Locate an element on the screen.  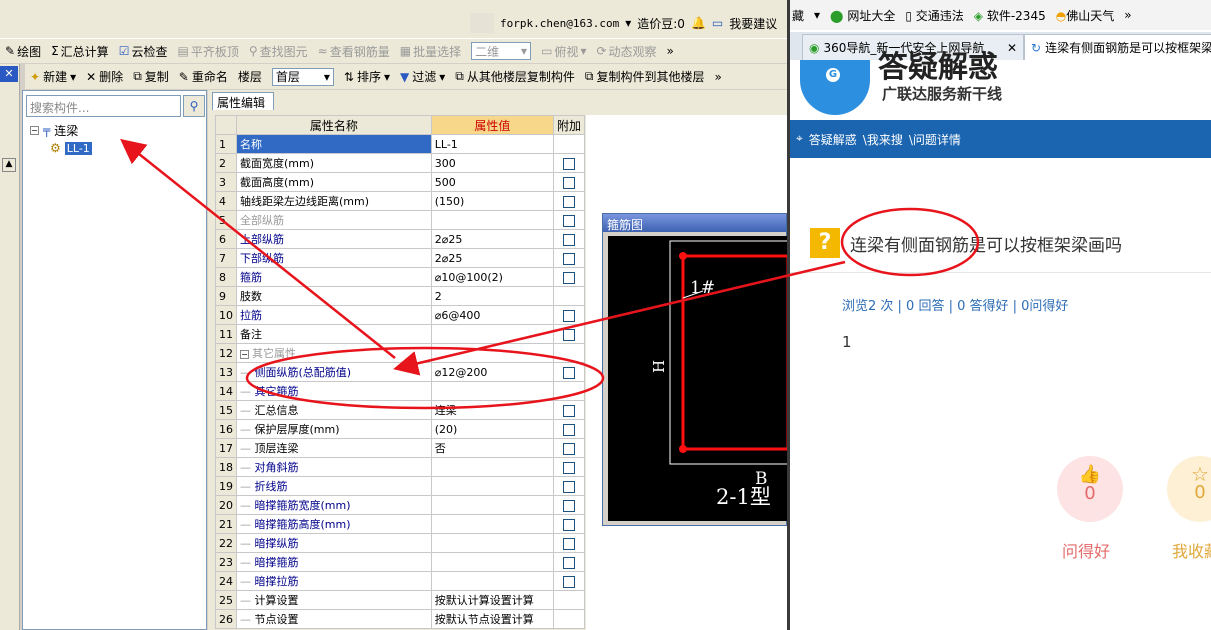
property-name-cell: 拉筋 is located at coordinates (334, 315).